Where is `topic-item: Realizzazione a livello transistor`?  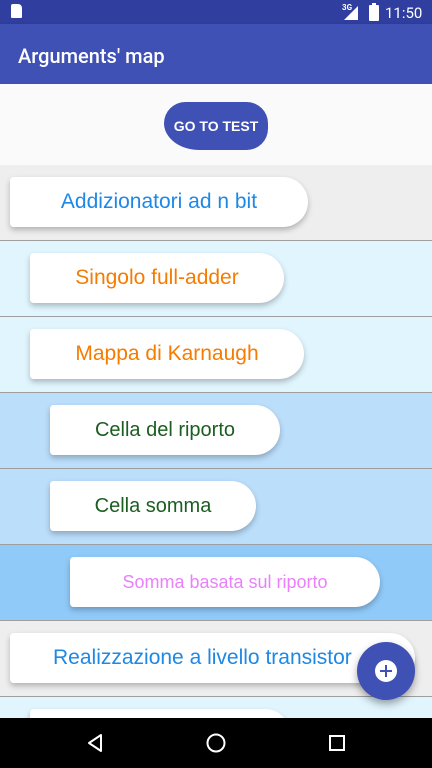 topic-item: Realizzazione a livello transistor is located at coordinates (212, 658).